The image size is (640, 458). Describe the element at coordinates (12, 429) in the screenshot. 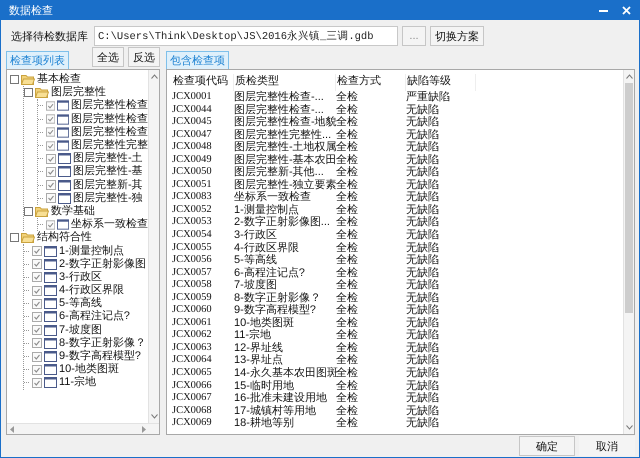

I see `scroll-left-icon` at that location.